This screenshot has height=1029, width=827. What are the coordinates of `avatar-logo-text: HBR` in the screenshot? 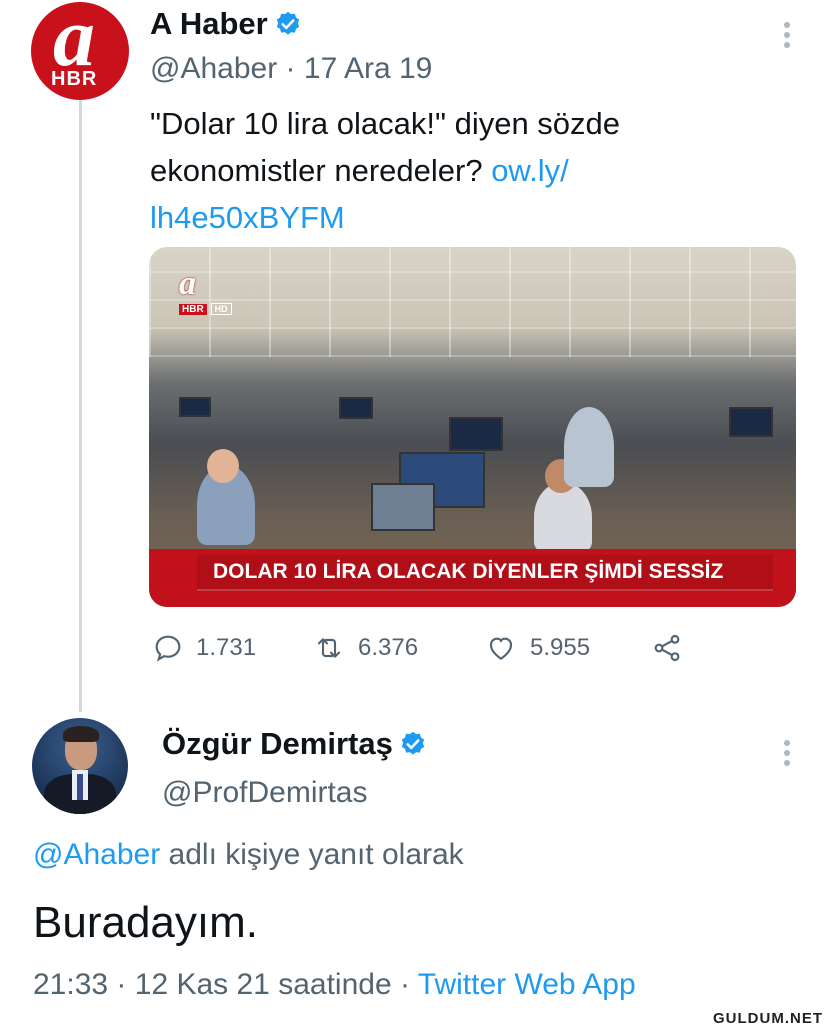 It's located at (74, 79).